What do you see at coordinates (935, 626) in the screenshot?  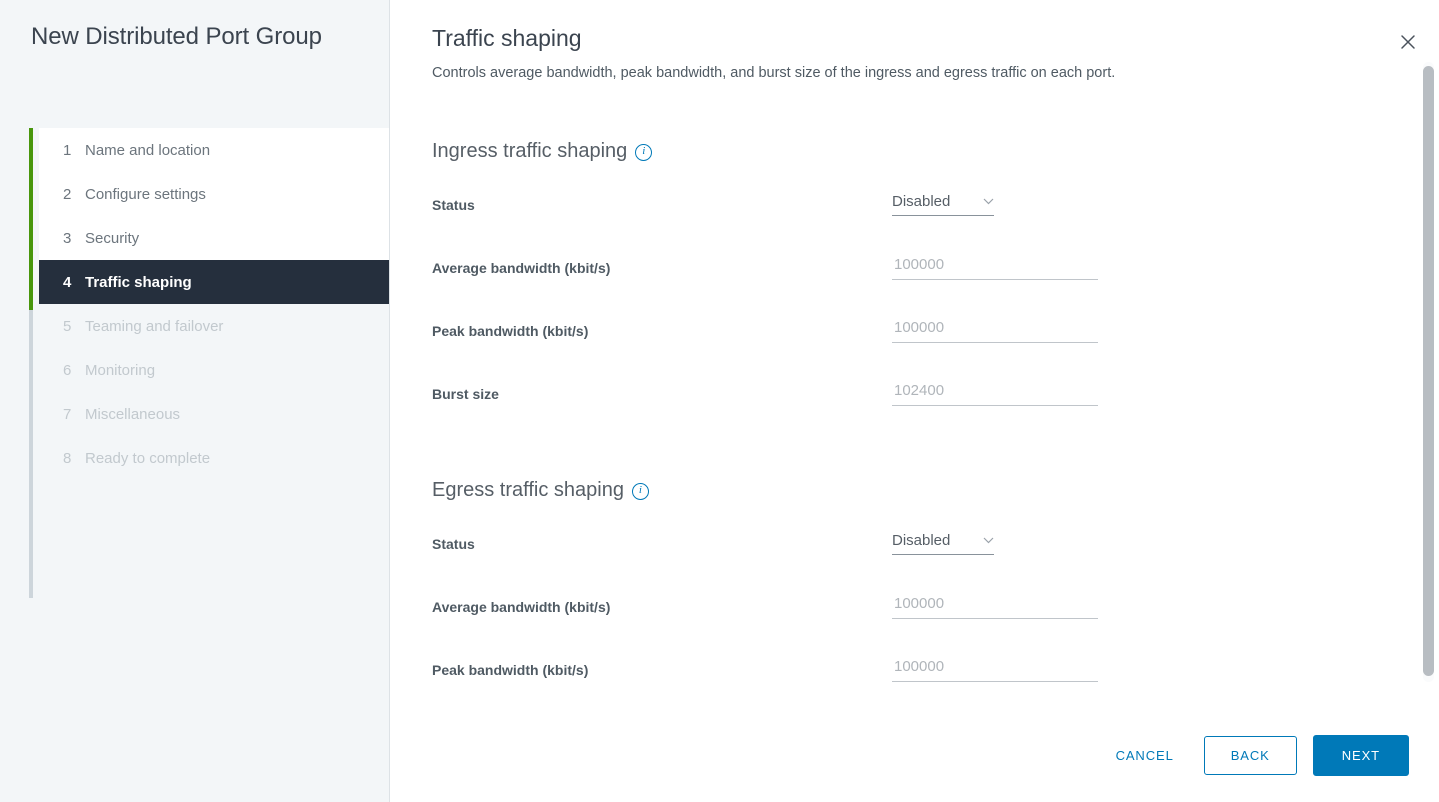 I see `egress-average-bandwidth-row: Average bandwidth (kbit/s)` at bounding box center [935, 626].